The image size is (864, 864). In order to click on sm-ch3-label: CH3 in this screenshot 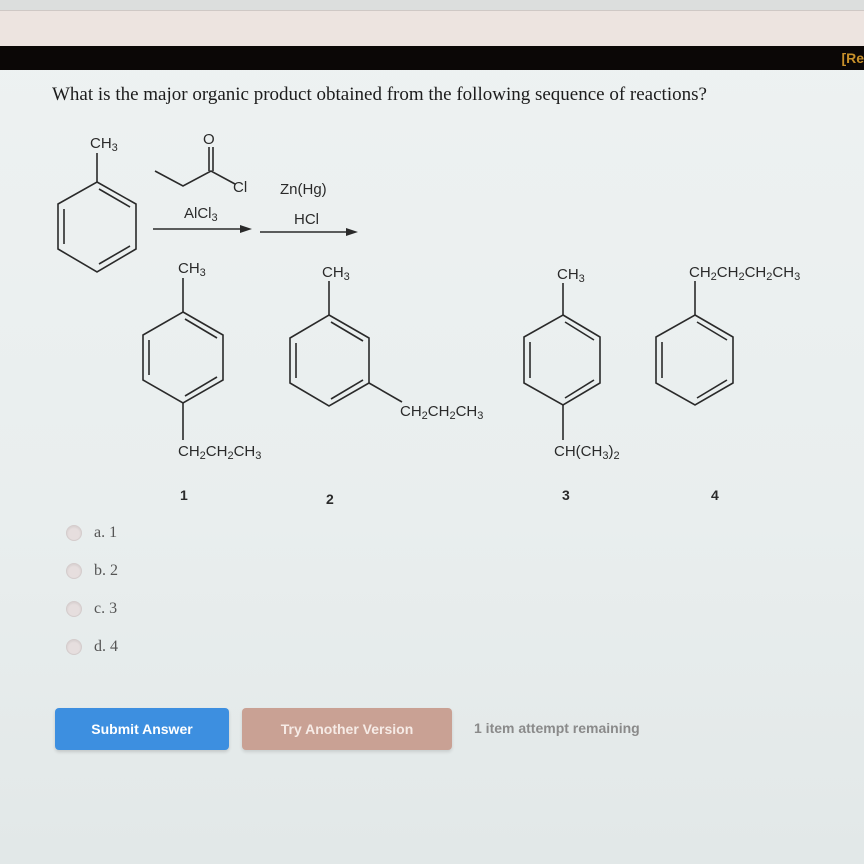, I will do `click(104, 144)`.